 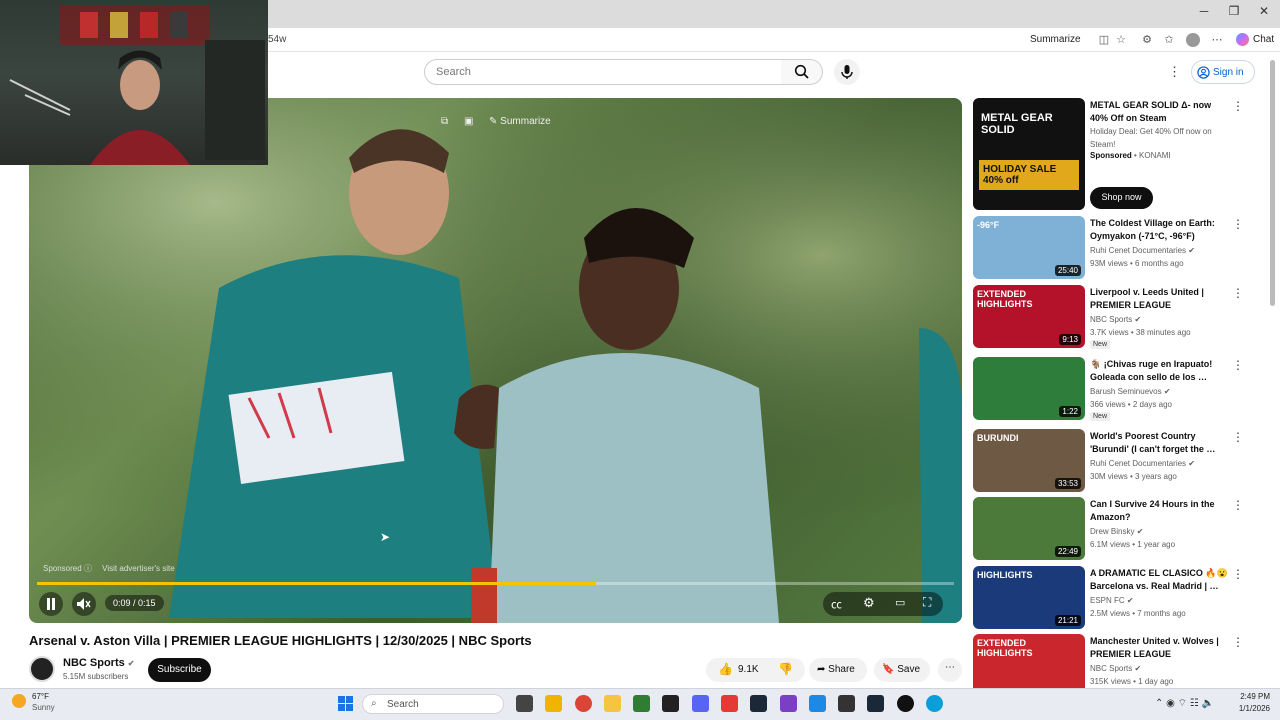 What do you see at coordinates (1223, 72) in the screenshot?
I see `sign-in-button: Sign in` at bounding box center [1223, 72].